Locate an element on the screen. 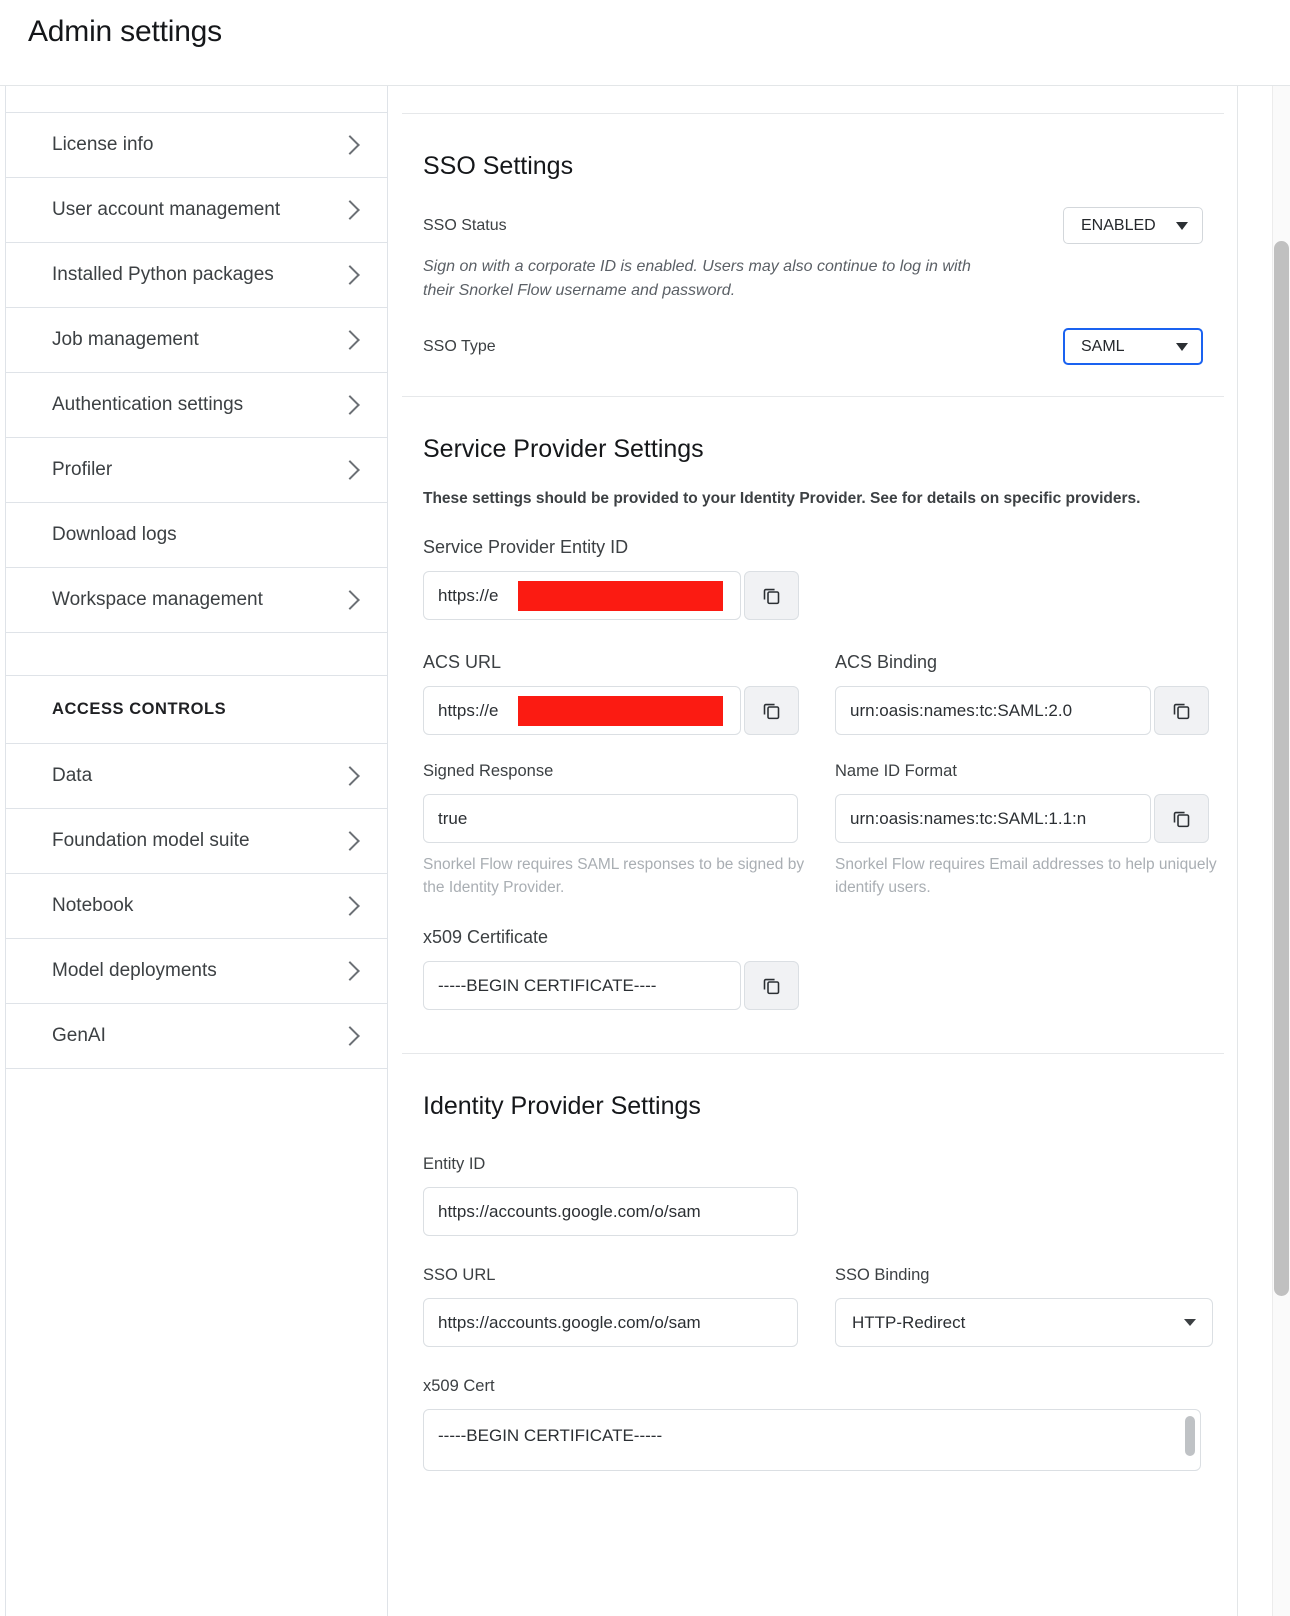  sidebar-item-genai: GenAI is located at coordinates (196, 1036).